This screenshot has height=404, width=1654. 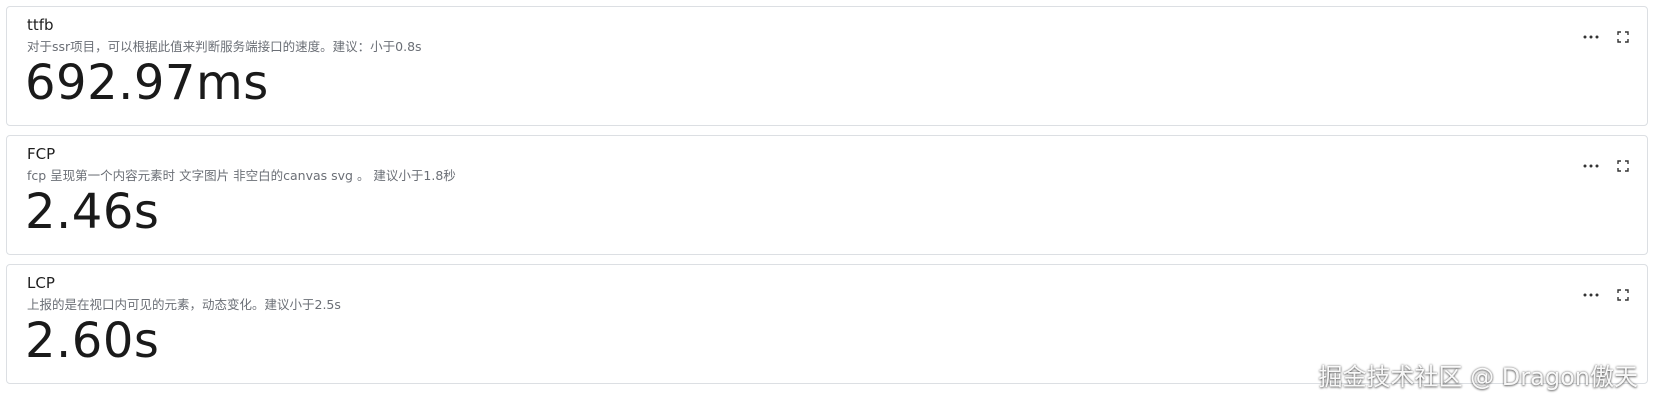 I want to click on panel-title: ttfb, so click(x=40, y=25).